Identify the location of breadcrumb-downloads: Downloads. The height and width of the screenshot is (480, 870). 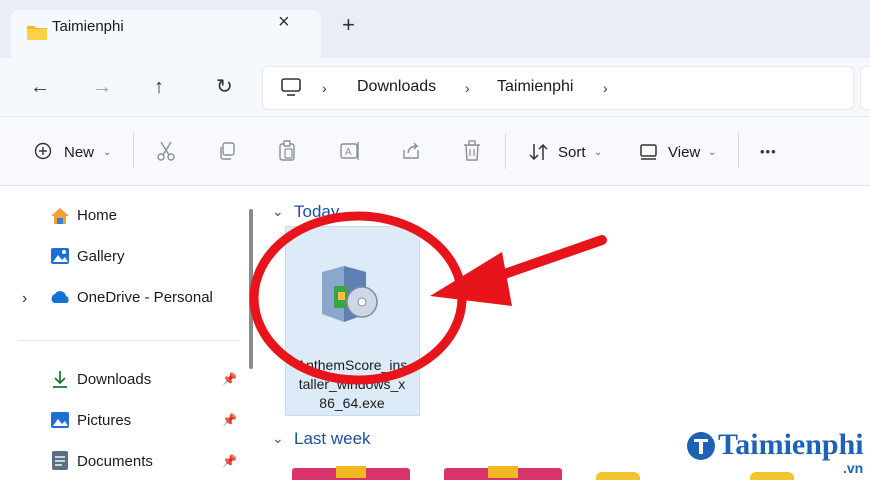
(396, 87).